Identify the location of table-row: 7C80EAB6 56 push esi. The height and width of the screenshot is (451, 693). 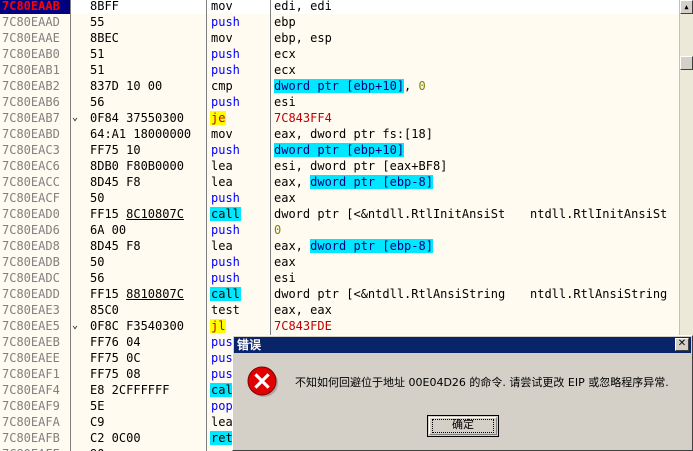
(339, 102).